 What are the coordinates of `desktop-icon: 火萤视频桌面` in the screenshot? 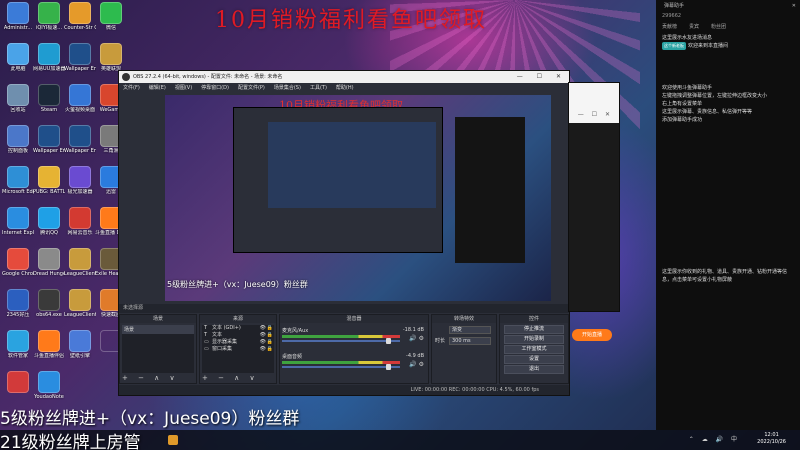 It's located at (80, 104).